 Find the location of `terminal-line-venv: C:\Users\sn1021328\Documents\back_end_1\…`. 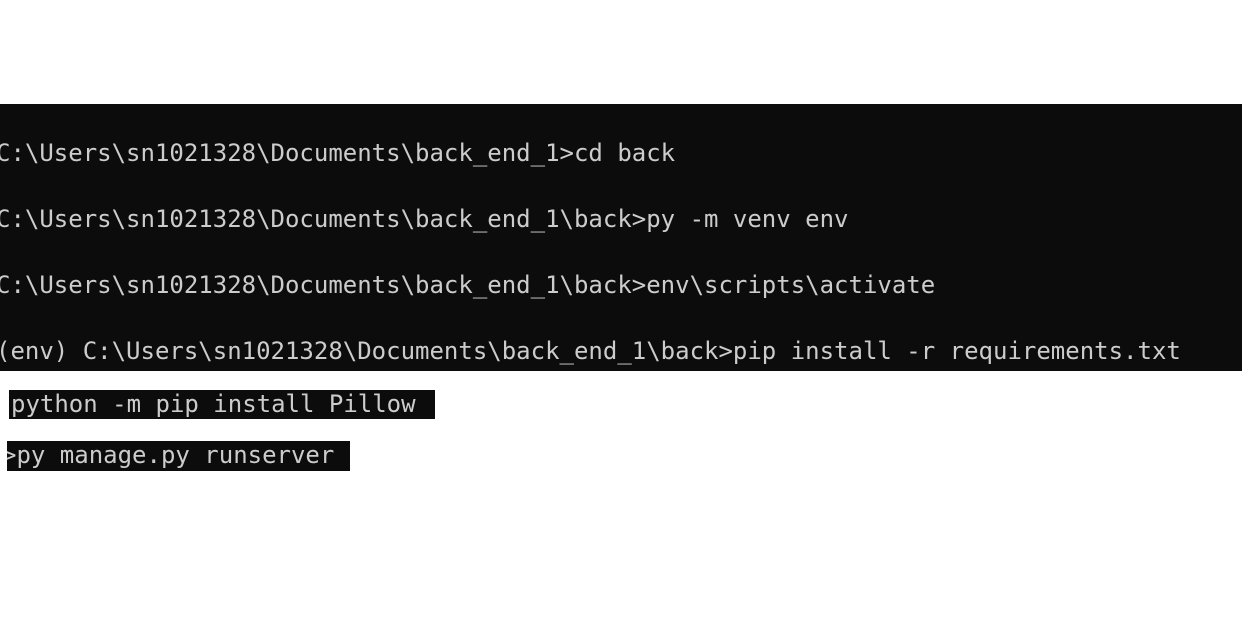

terminal-line-venv: C:\Users\sn1021328\Documents\back_end_1\… is located at coordinates (424, 219).